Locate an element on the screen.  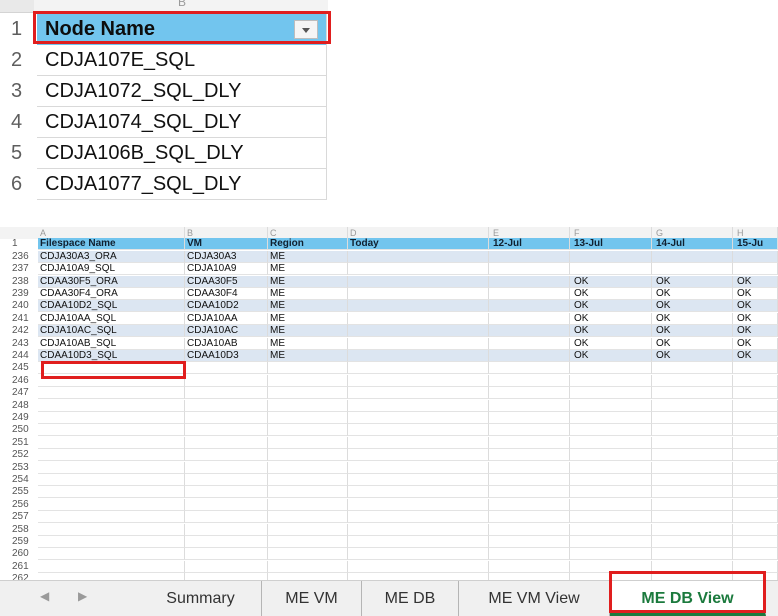
row-number: 3 is located at coordinates (17, 91).